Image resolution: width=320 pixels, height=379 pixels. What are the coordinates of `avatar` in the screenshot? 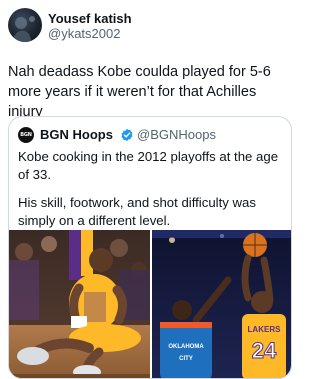 It's located at (25, 25).